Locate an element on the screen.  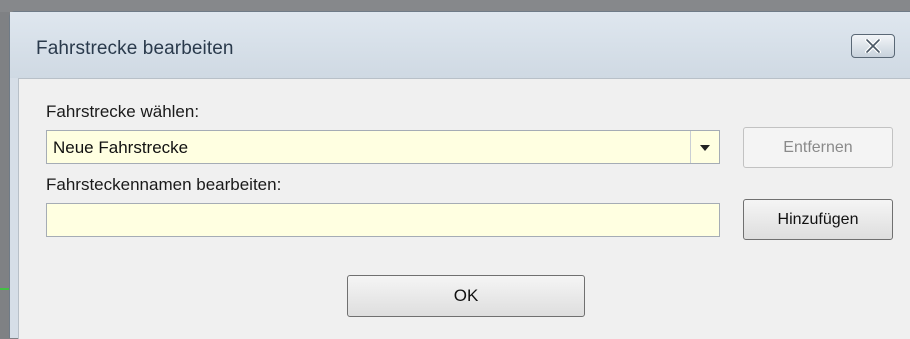
add-button: Hinzufügen is located at coordinates (818, 219).